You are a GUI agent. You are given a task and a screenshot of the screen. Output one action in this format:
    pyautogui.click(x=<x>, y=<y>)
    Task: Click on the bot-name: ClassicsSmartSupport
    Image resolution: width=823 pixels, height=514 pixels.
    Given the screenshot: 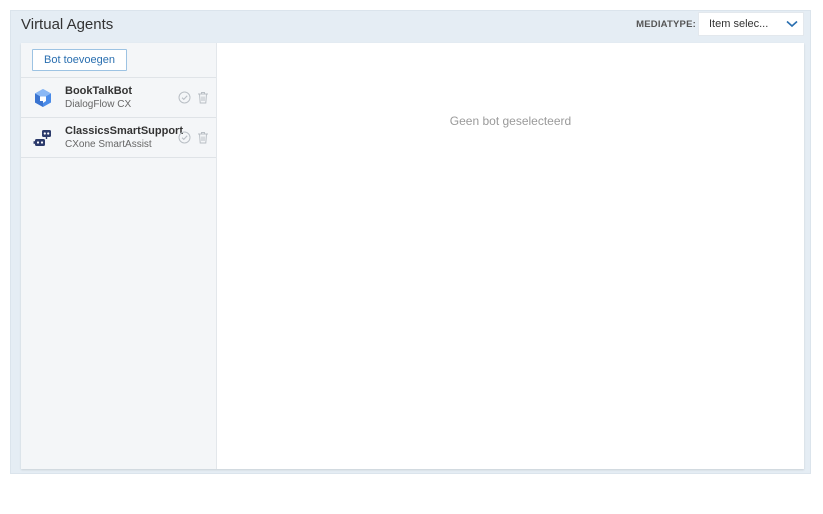 What is the action you would take?
    pyautogui.click(x=124, y=131)
    